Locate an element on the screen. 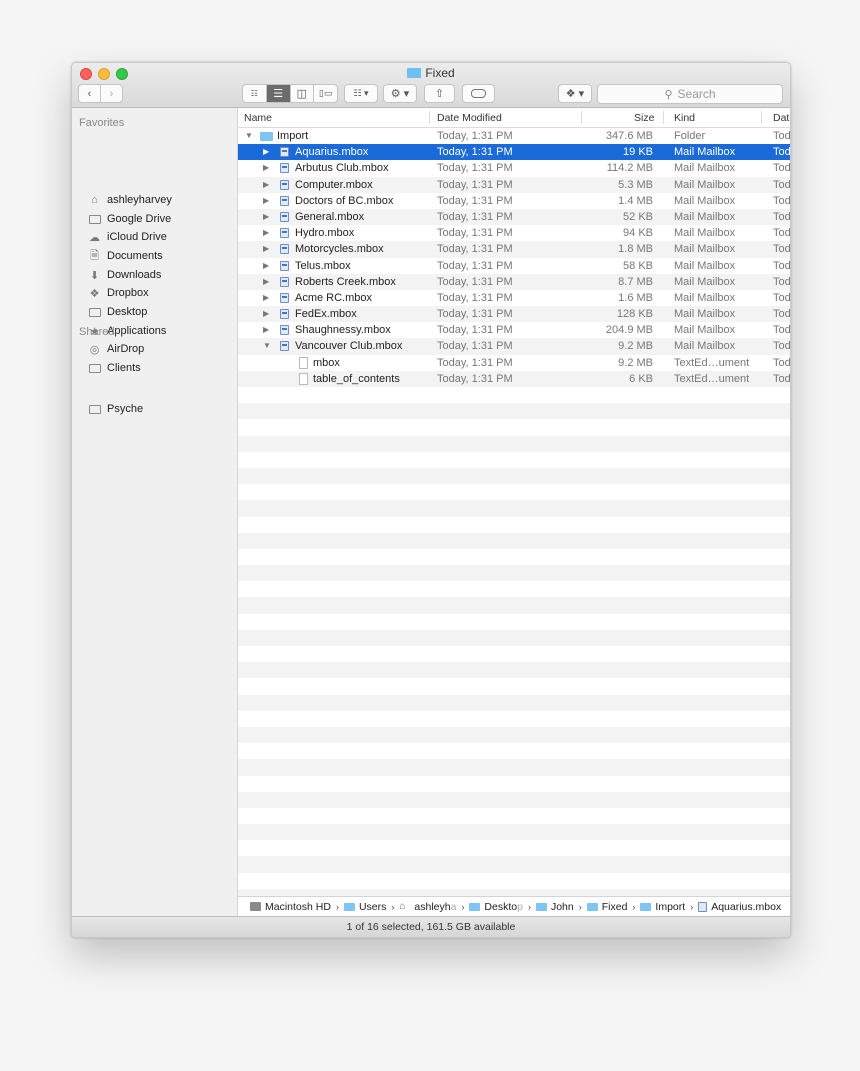 Image resolution: width=860 pixels, height=1071 pixels. list-view-button: ☰ is located at coordinates (278, 93).